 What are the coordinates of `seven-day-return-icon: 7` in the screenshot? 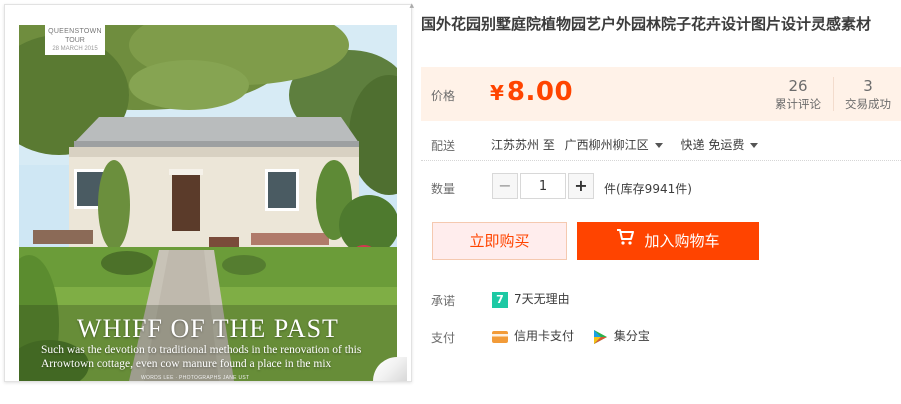 It's located at (500, 299).